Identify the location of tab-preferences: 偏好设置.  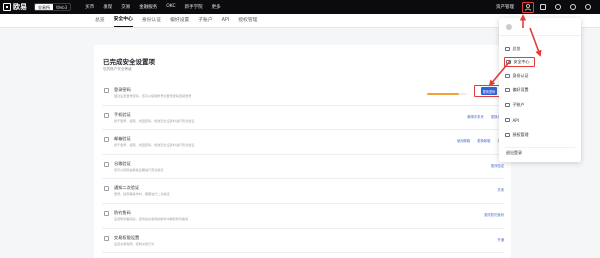
(179, 21).